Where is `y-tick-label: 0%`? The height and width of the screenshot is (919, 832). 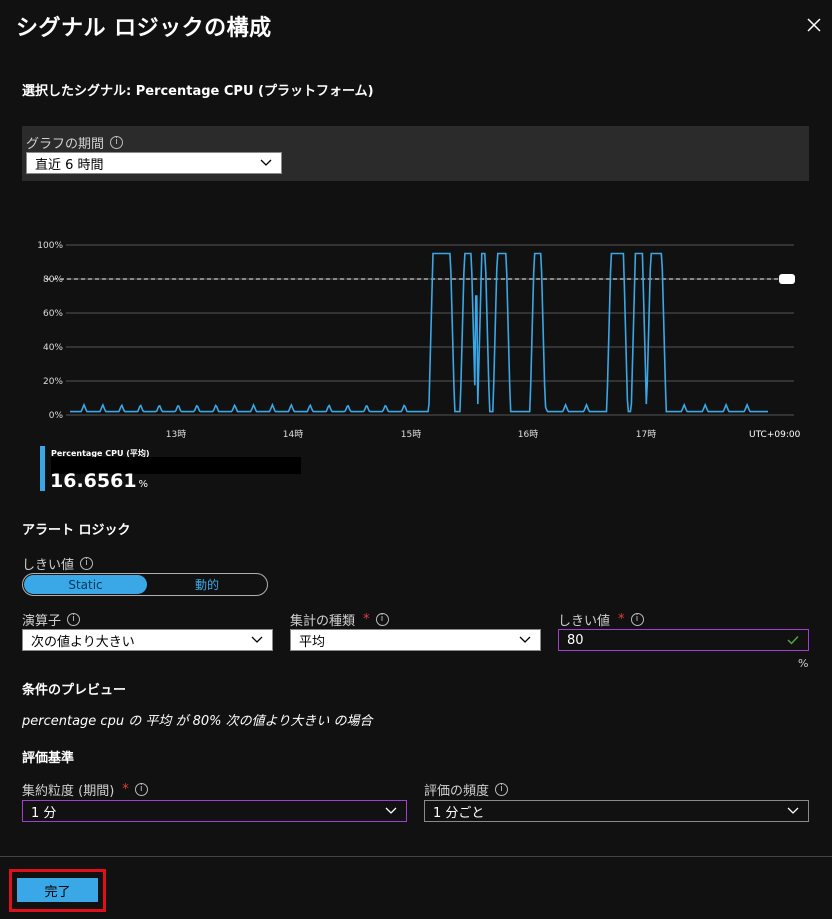
y-tick-label: 0% is located at coordinates (56, 416).